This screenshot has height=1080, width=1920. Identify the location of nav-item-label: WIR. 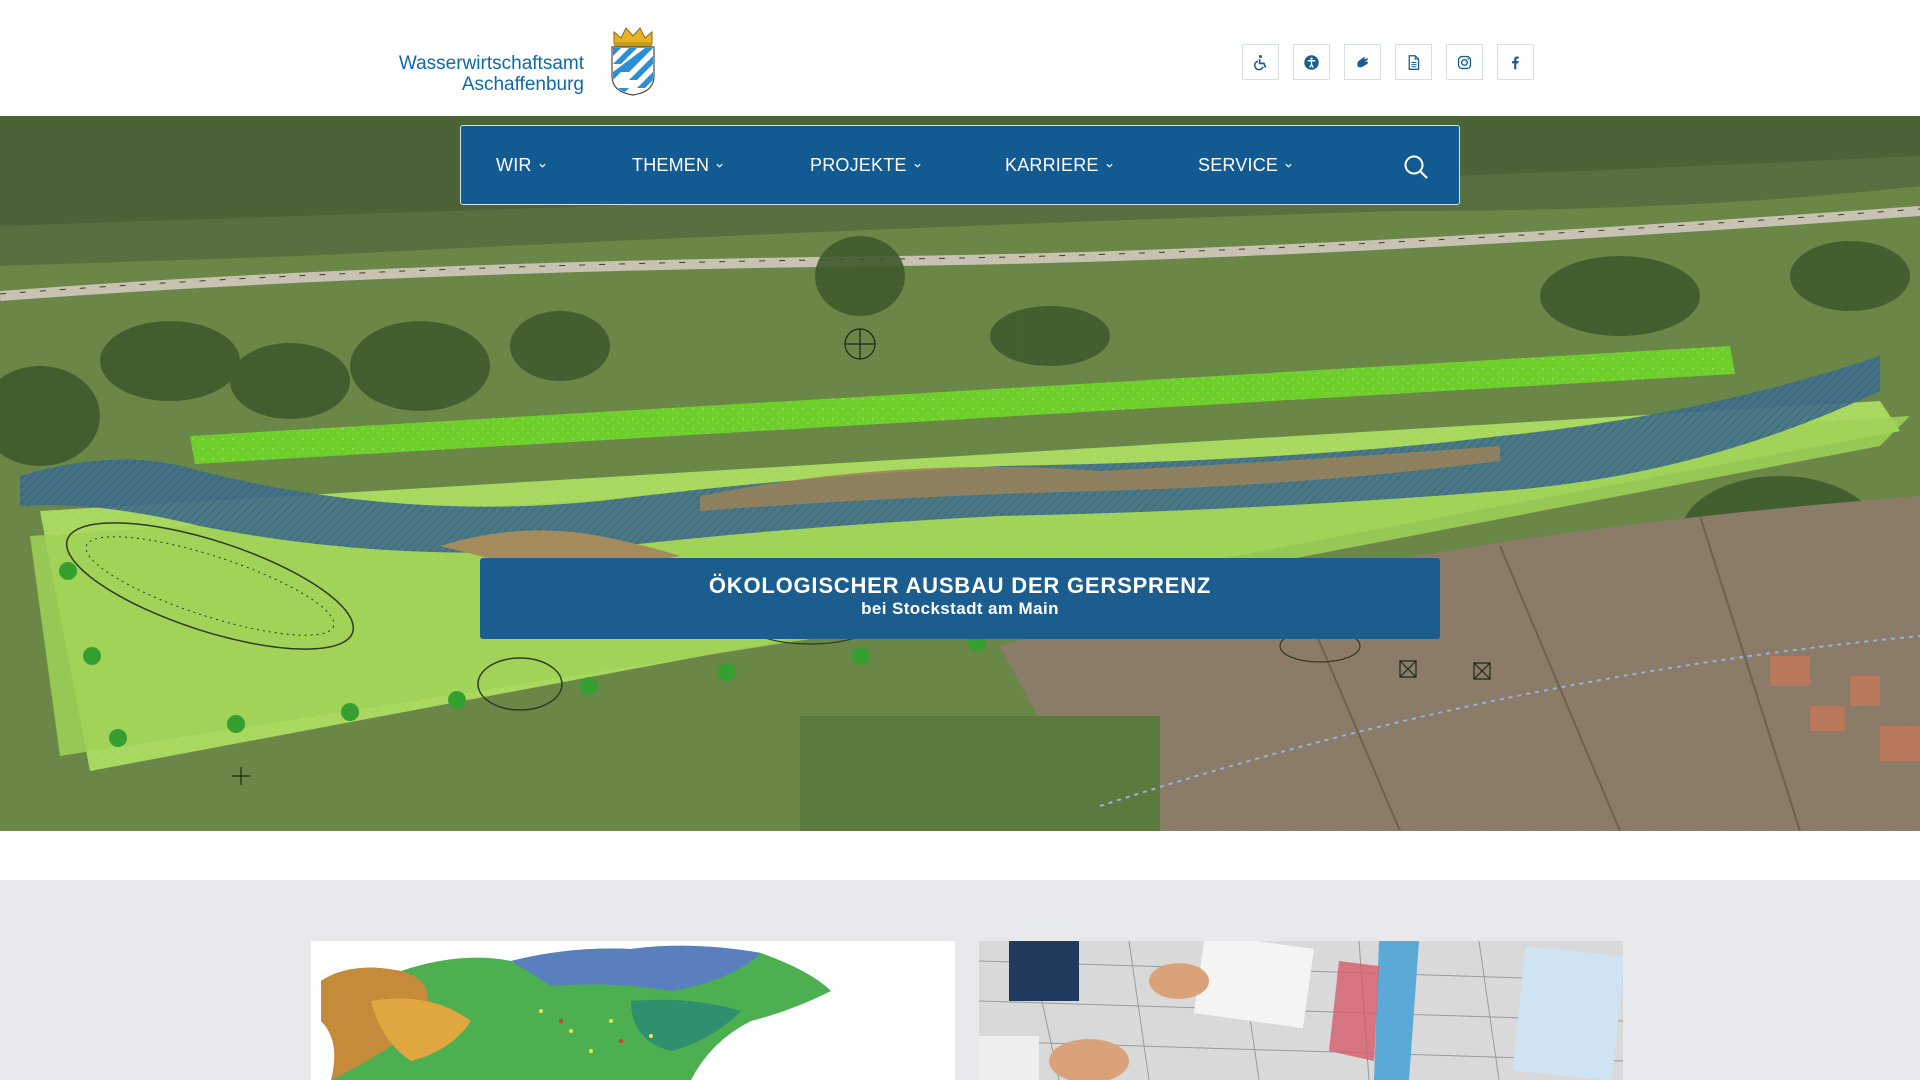
(514, 165).